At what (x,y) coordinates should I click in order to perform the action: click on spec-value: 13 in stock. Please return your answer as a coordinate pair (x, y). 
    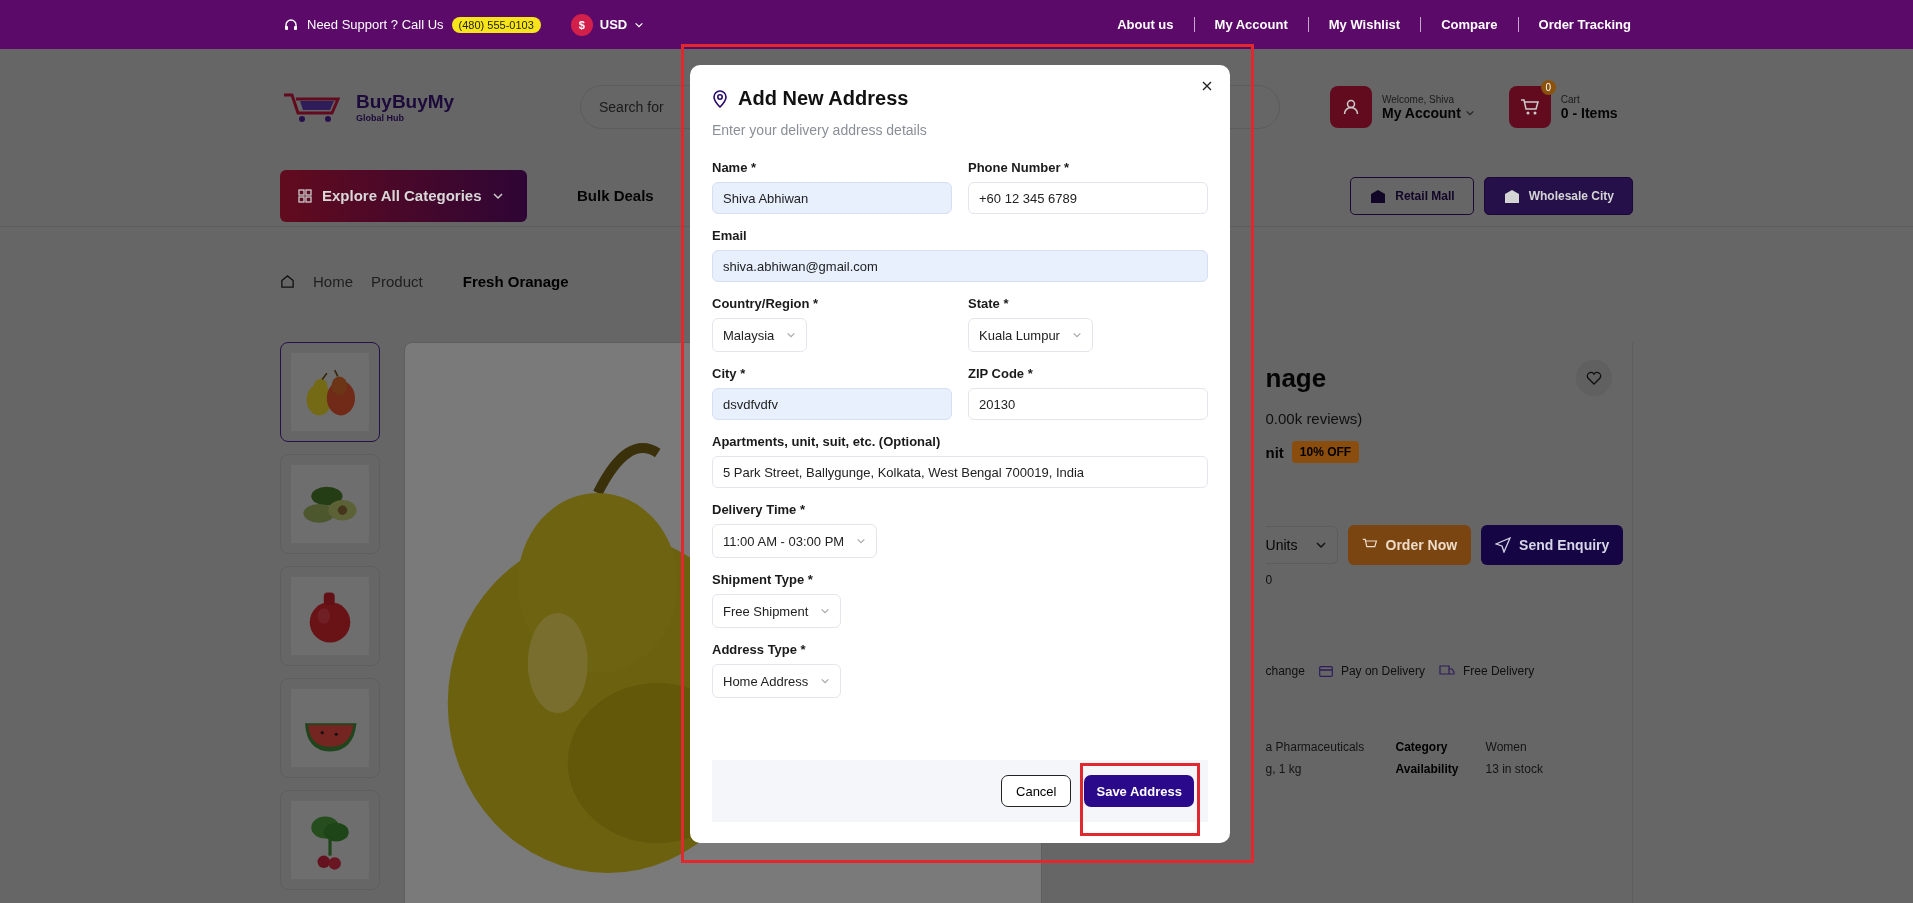
    Looking at the image, I should click on (1514, 769).